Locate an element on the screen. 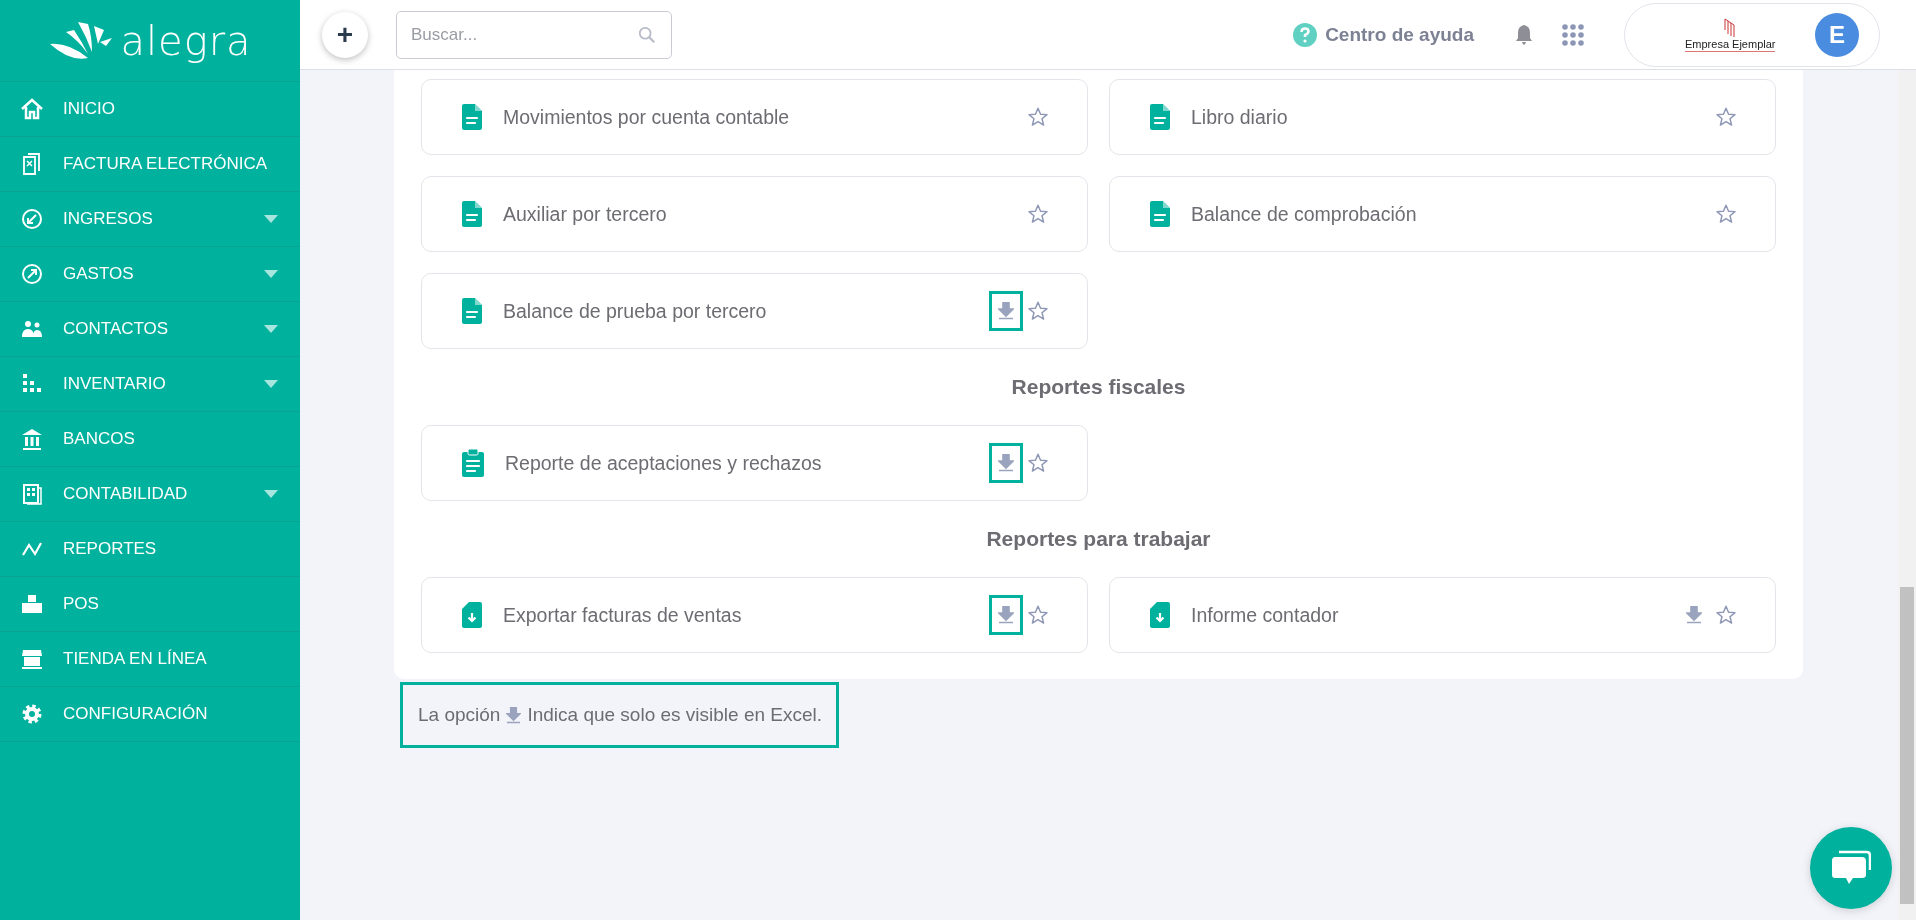 Image resolution: width=1916 pixels, height=920 pixels. help-icon is located at coordinates (1305, 34).